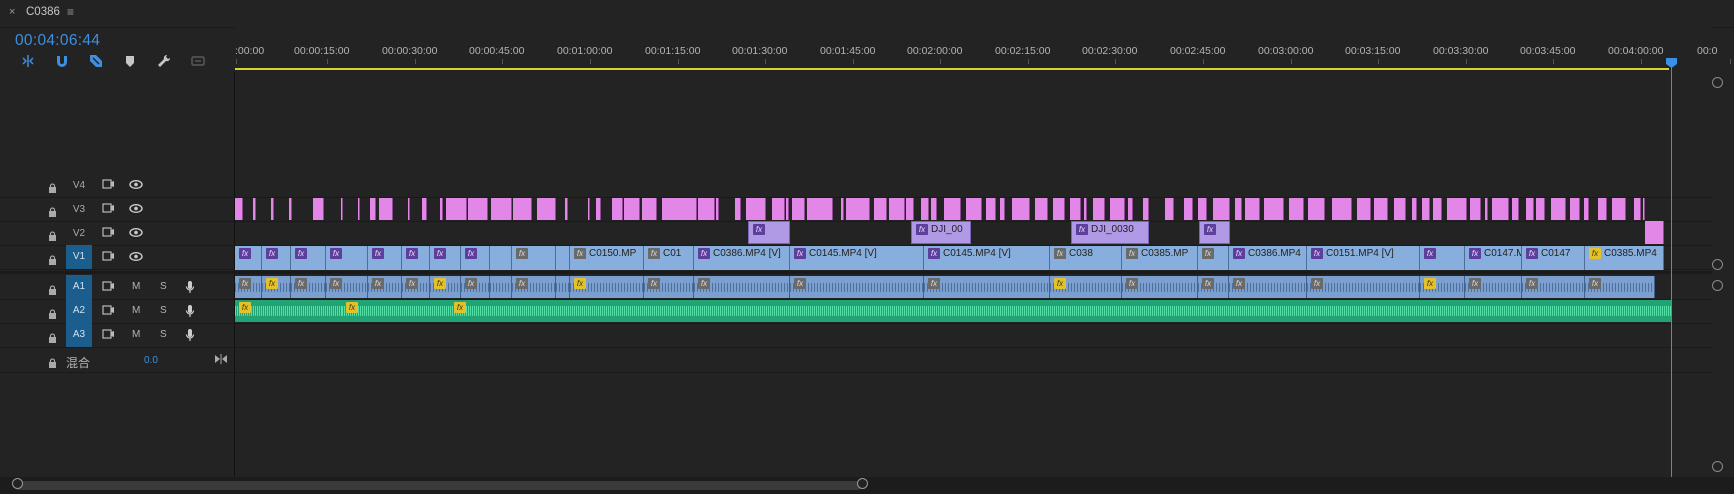 This screenshot has height=494, width=1734. I want to click on a1-clip, so click(501, 287).